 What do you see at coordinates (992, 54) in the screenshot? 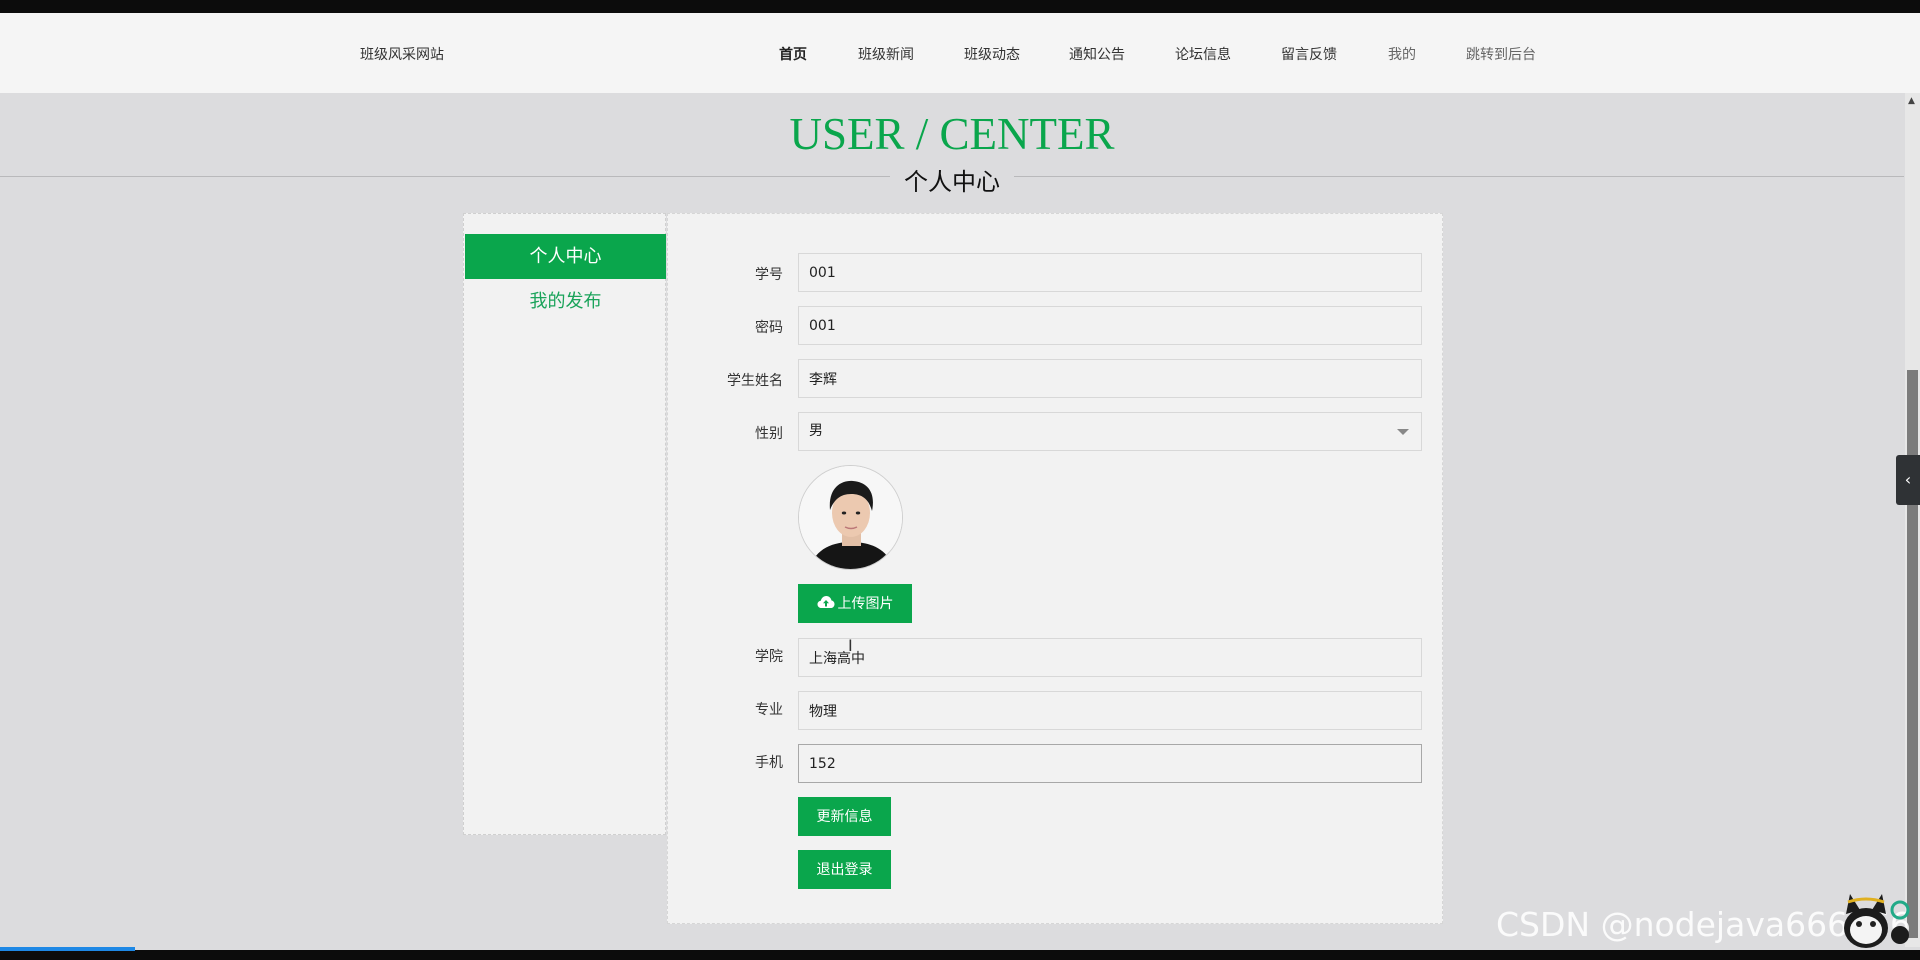
I see `nav-class-activity: 班级动态` at bounding box center [992, 54].